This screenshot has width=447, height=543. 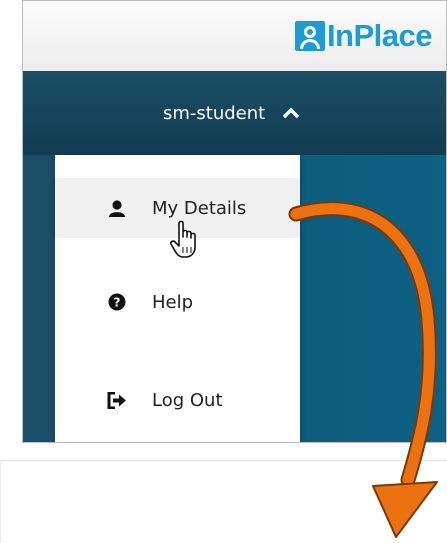 I want to click on navigation-bar: sm-student, so click(x=234, y=113).